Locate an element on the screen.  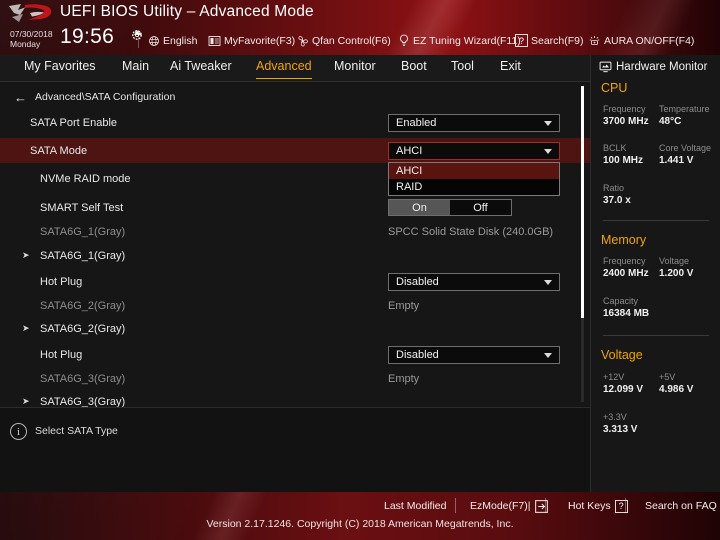
setting-row-sata-port-enable: SATA Port Enable Enabled is located at coordinates (295, 122).